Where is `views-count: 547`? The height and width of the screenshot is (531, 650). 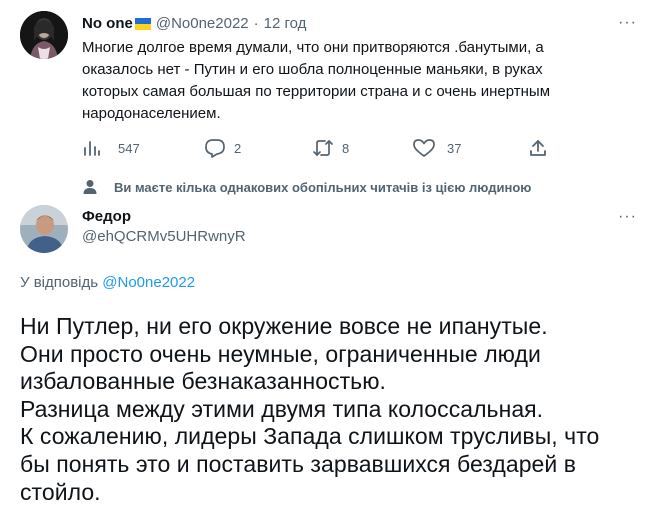
views-count: 547 is located at coordinates (129, 148).